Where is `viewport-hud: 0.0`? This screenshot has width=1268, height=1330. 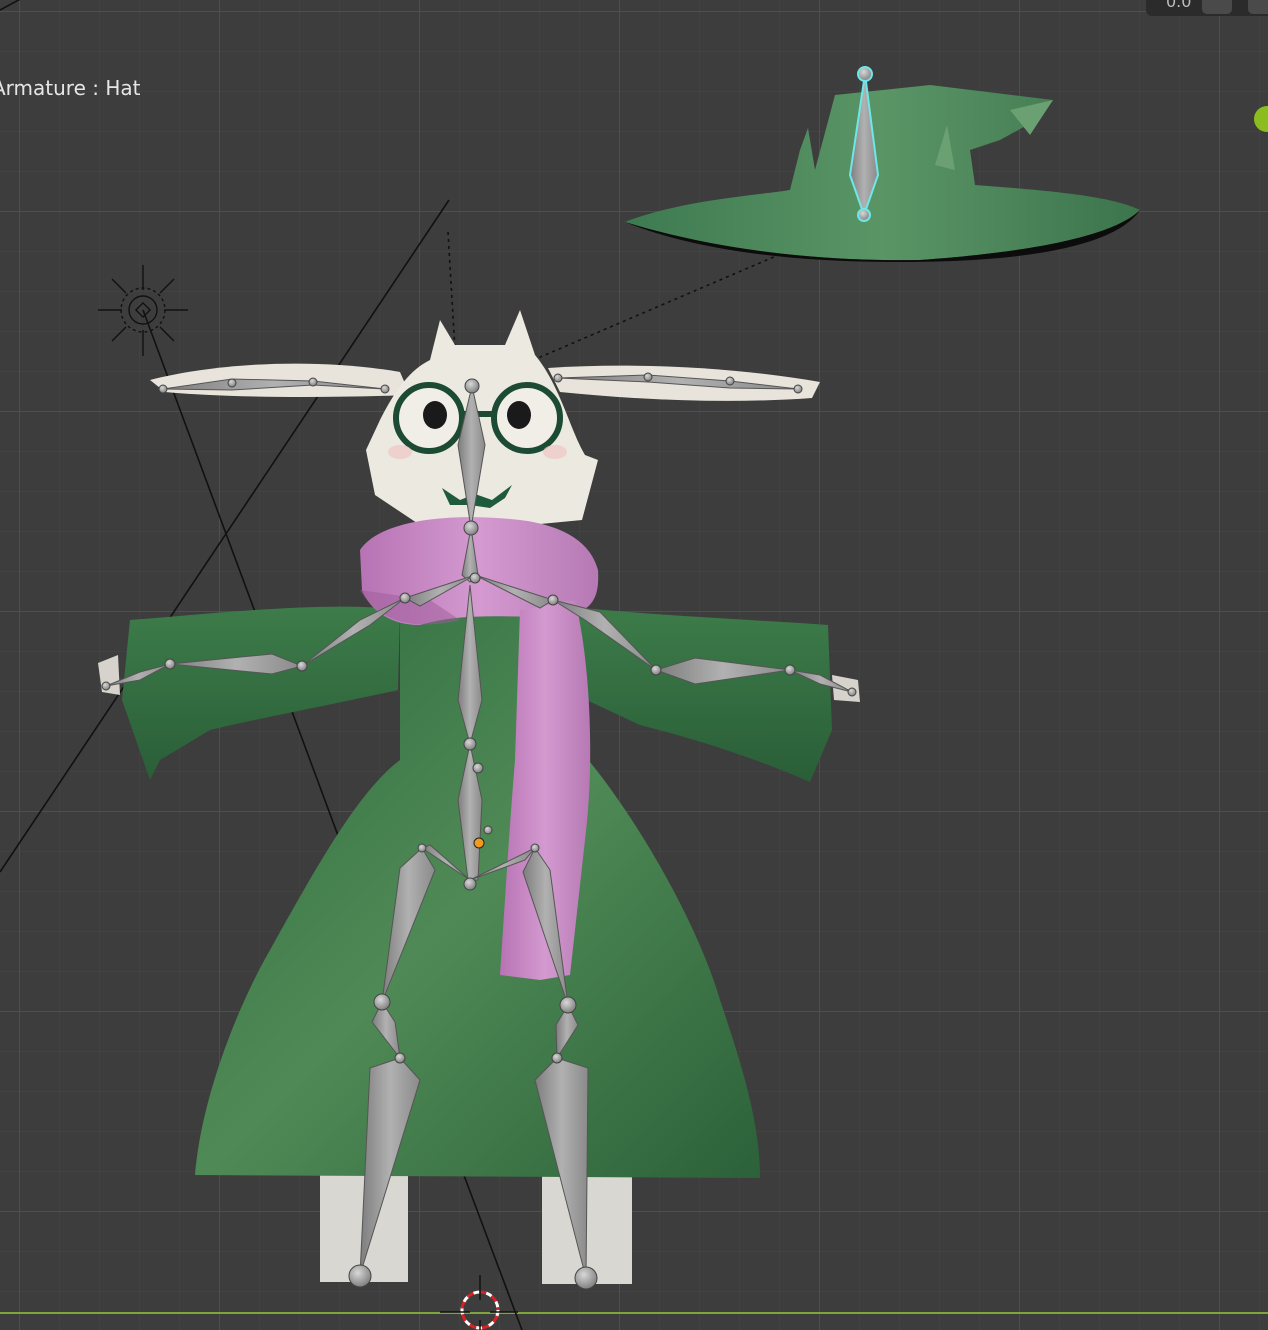 viewport-hud: 0.0 is located at coordinates (1207, 8).